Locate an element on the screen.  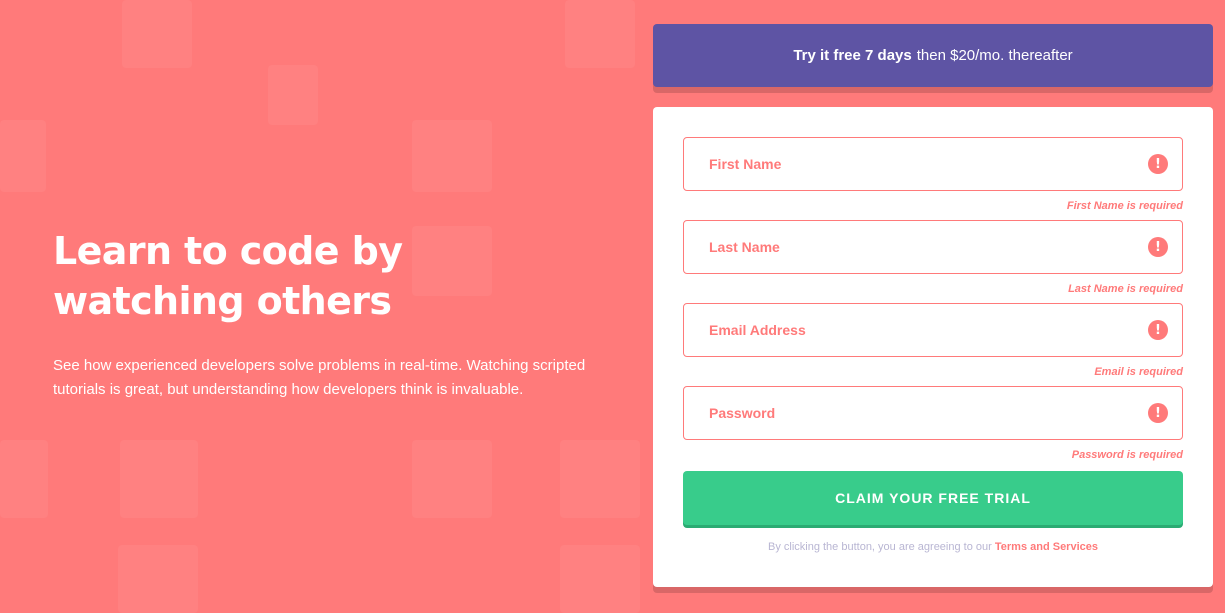
promo-text: then $20/mo. thereafter is located at coordinates (994, 55).